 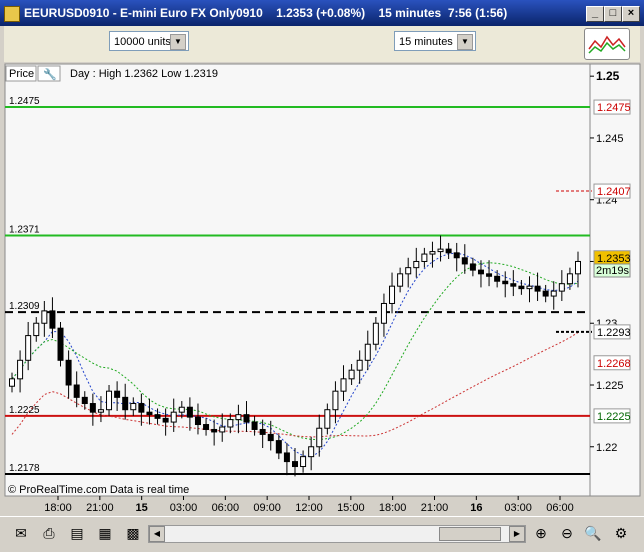 I want to click on price-tag-label: 1.2353, so click(x=614, y=259).